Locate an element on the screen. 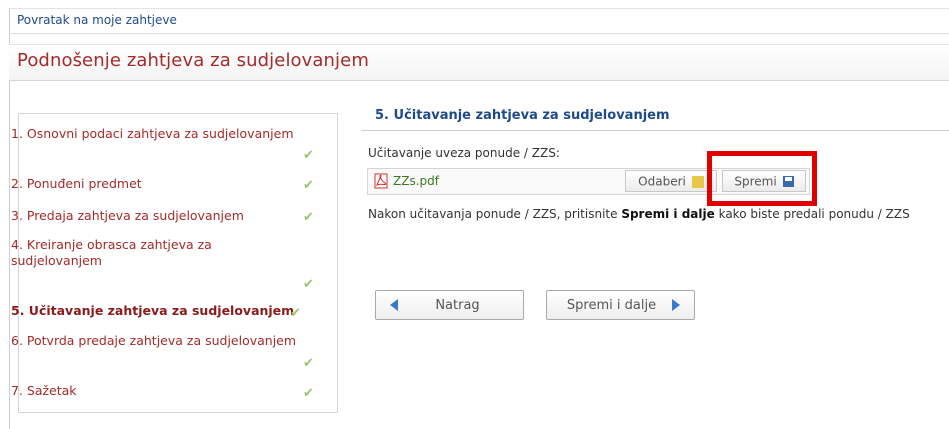 Image resolution: width=949 pixels, height=429 pixels. section-title: 5. Učitavanje zahtjeva za sudjelovanjem is located at coordinates (522, 115).